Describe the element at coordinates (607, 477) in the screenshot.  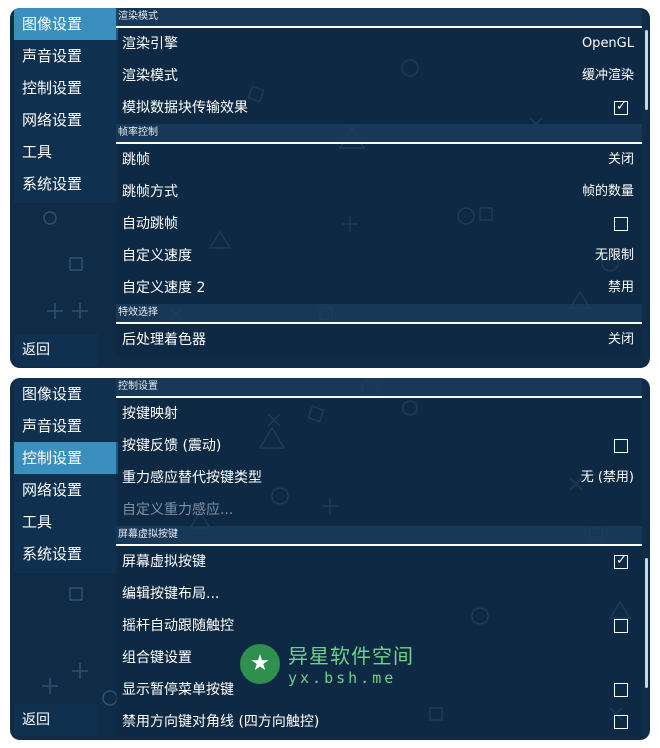
I see `setting-value: 无 (禁用)` at that location.